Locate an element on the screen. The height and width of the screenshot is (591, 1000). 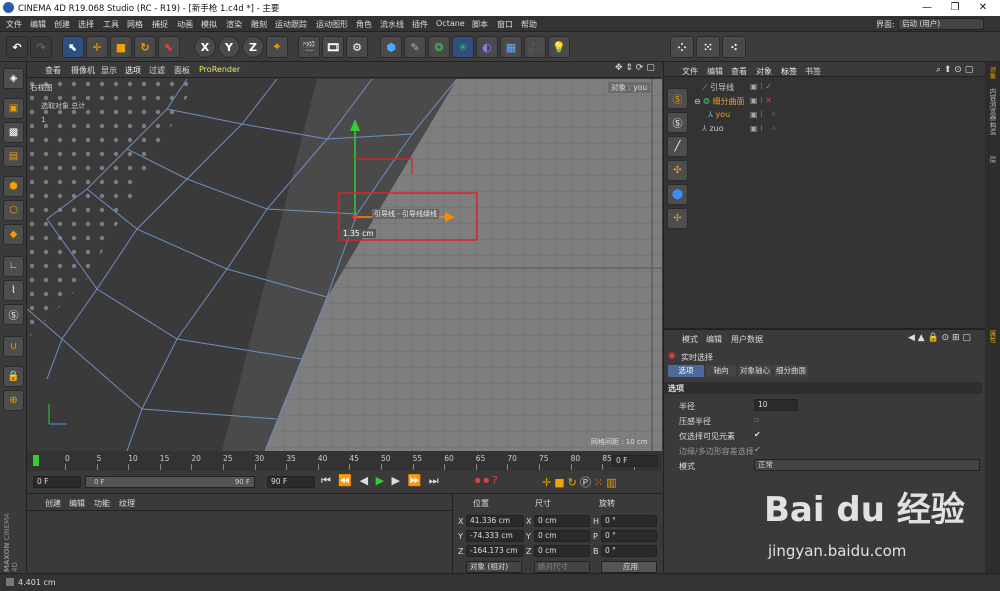
menu-octane: Octane is located at coordinates (450, 23).